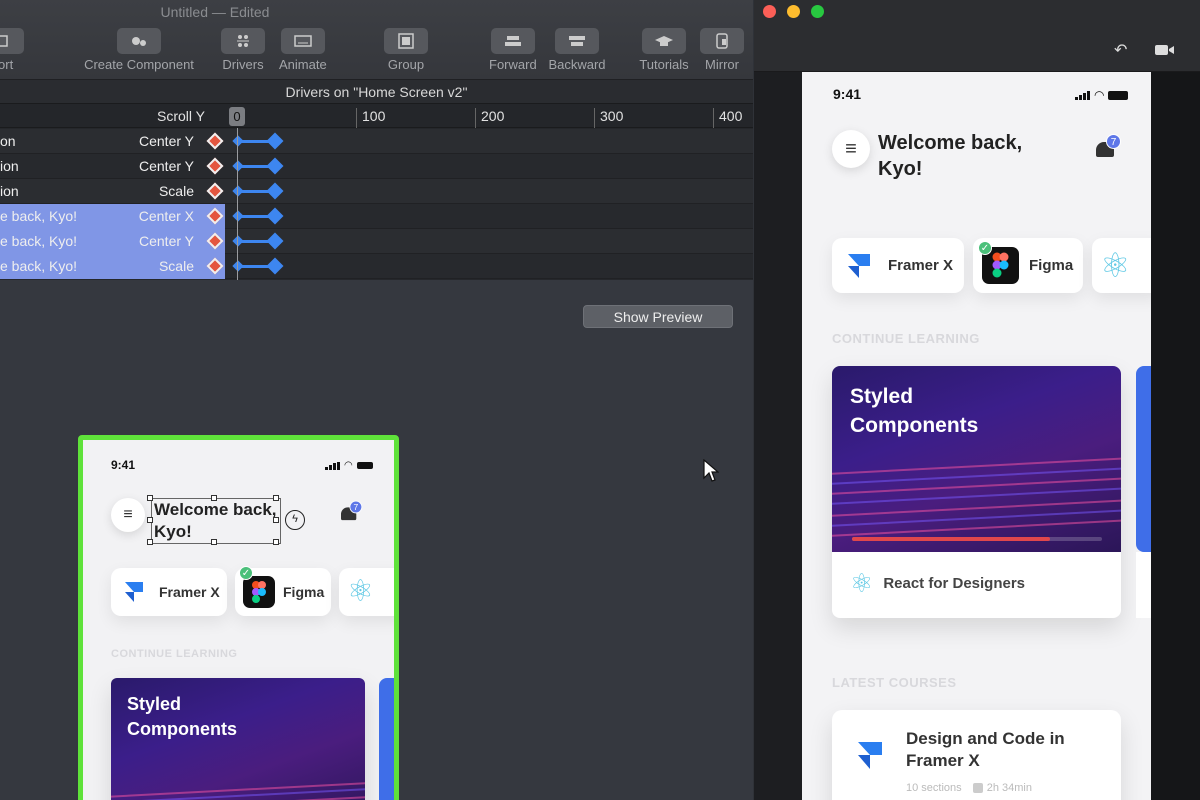 This screenshot has width=1200, height=800. Describe the element at coordinates (950, 156) in the screenshot. I see `welcome-text: Welcome back, Kyo!` at that location.